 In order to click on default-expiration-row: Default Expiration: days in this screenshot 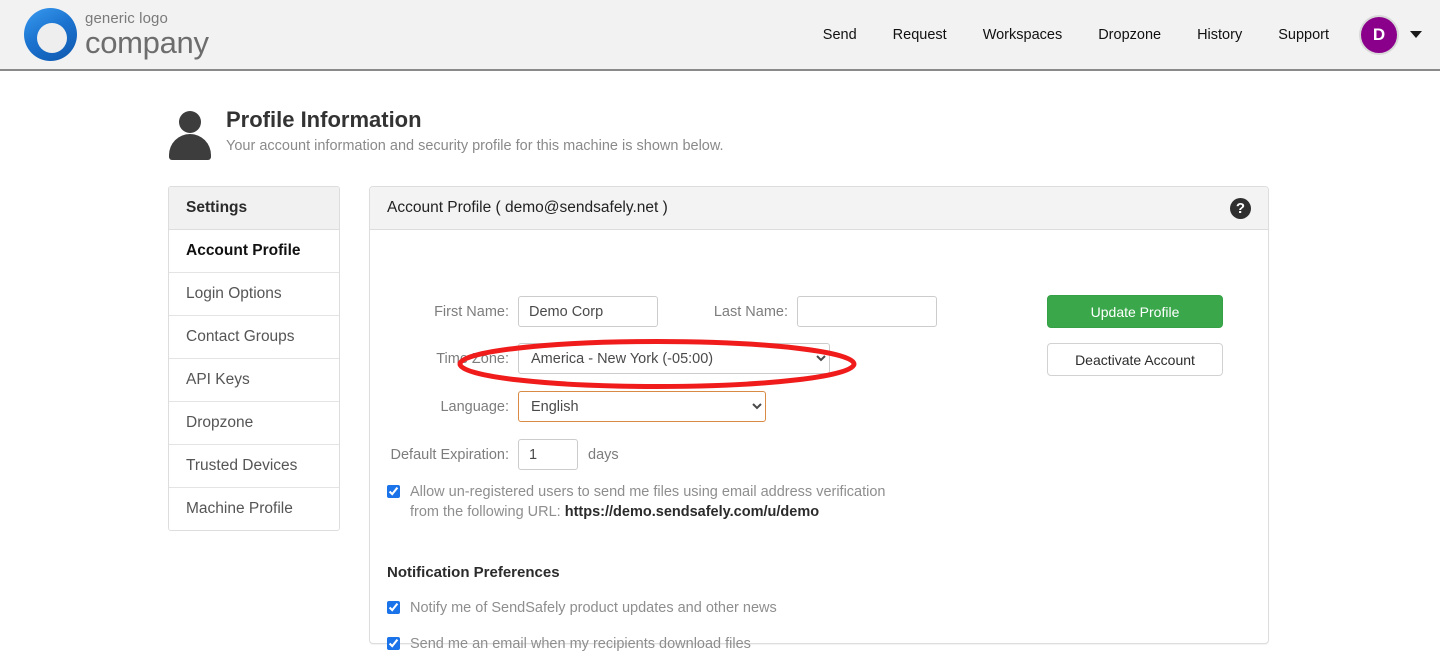, I will do `click(503, 454)`.